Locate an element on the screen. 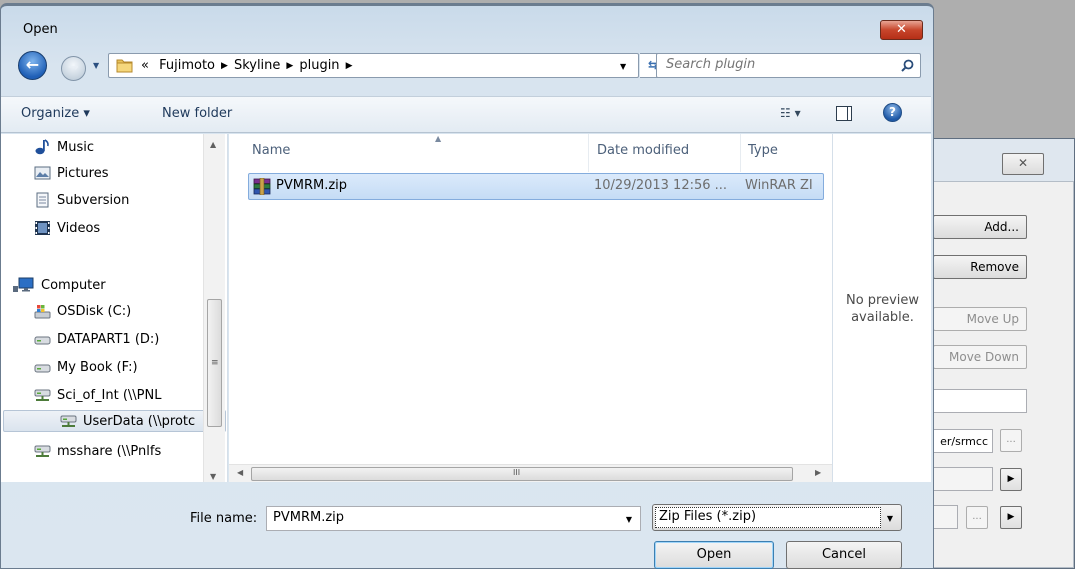 This screenshot has width=1075, height=569. scroll-down-icon: ▼ is located at coordinates (213, 476).